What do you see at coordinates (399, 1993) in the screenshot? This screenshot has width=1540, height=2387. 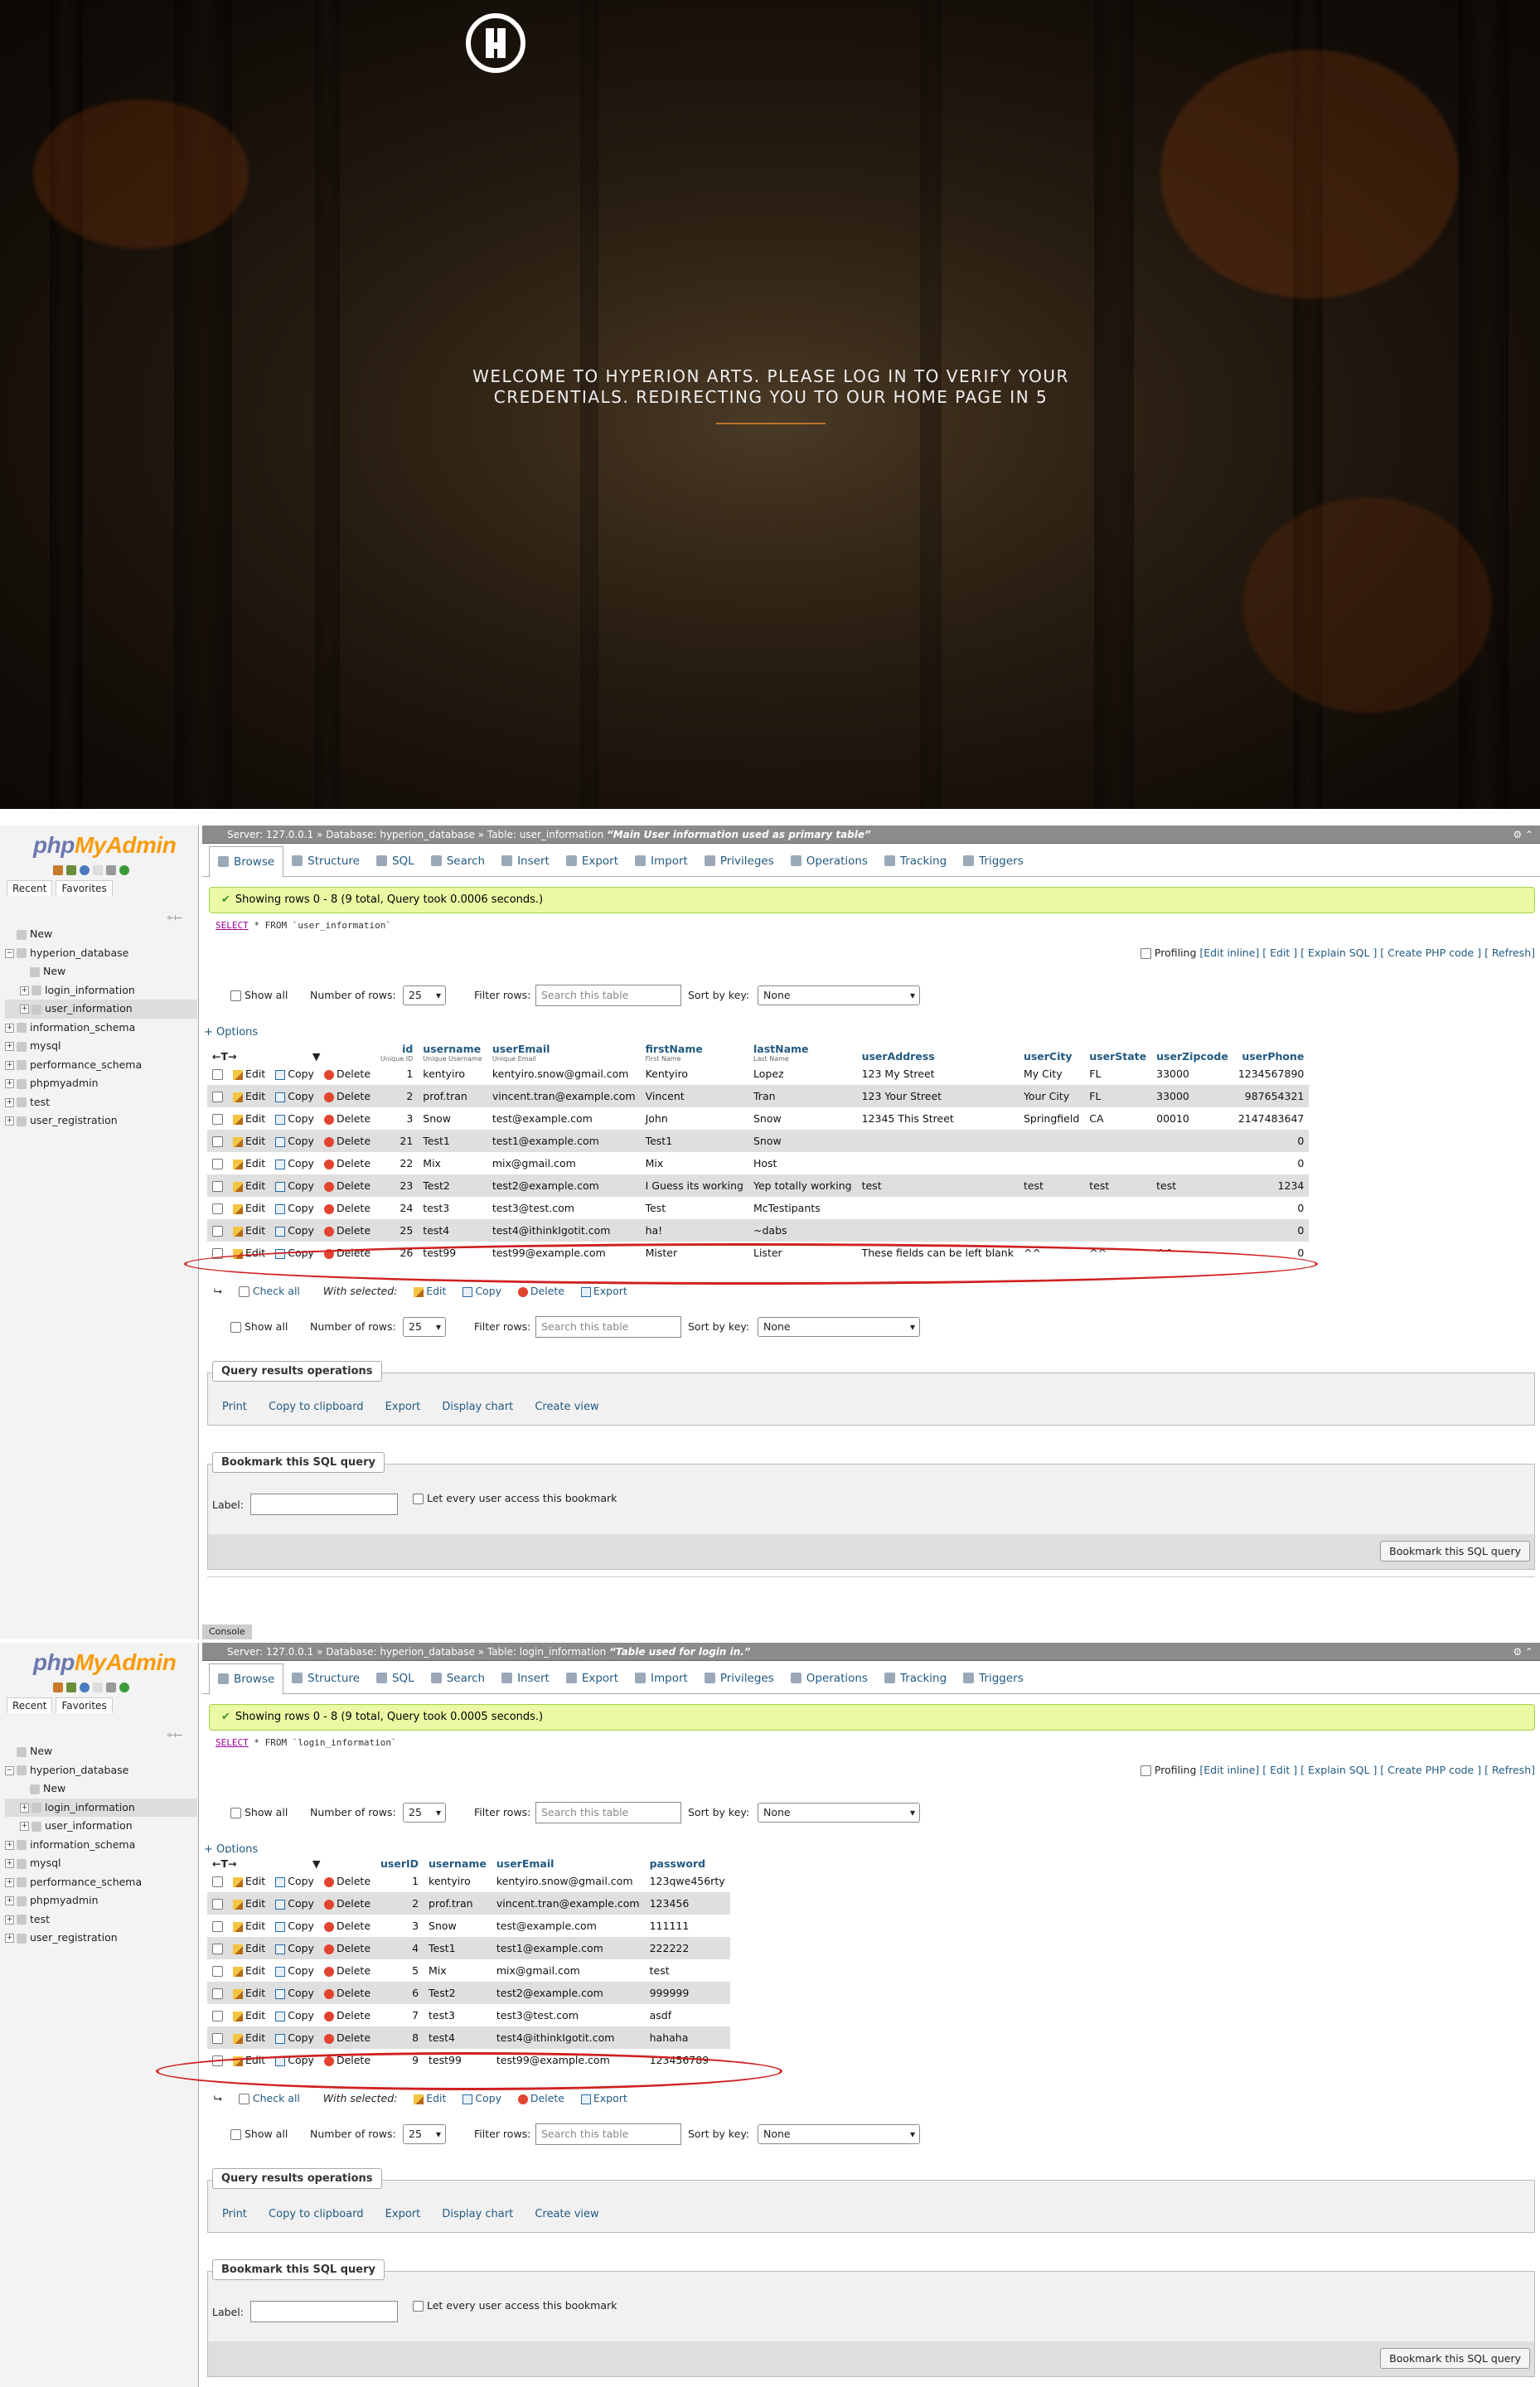 I see `cell-userID: 6` at bounding box center [399, 1993].